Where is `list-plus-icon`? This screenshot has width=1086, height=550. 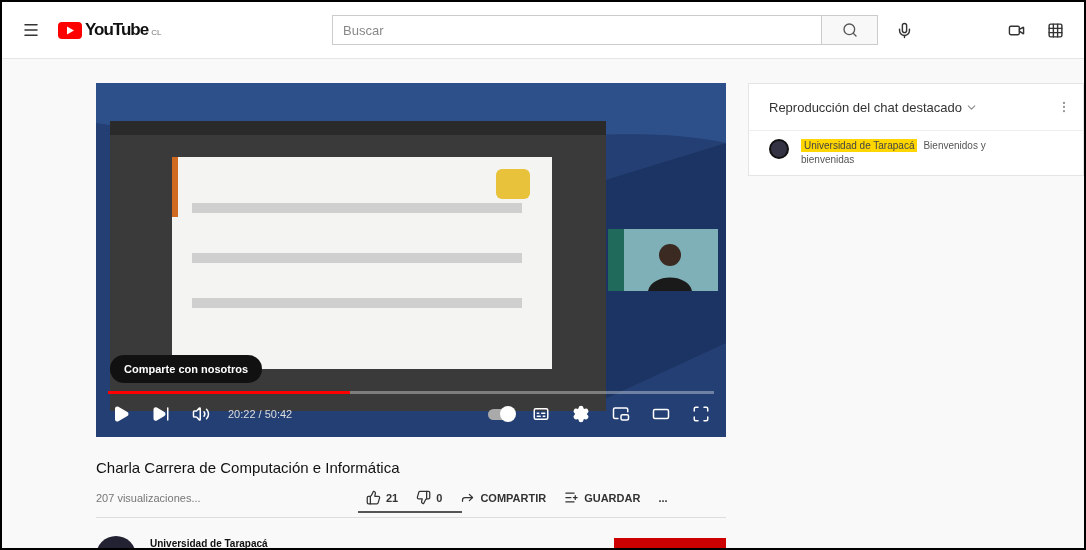 list-plus-icon is located at coordinates (572, 497).